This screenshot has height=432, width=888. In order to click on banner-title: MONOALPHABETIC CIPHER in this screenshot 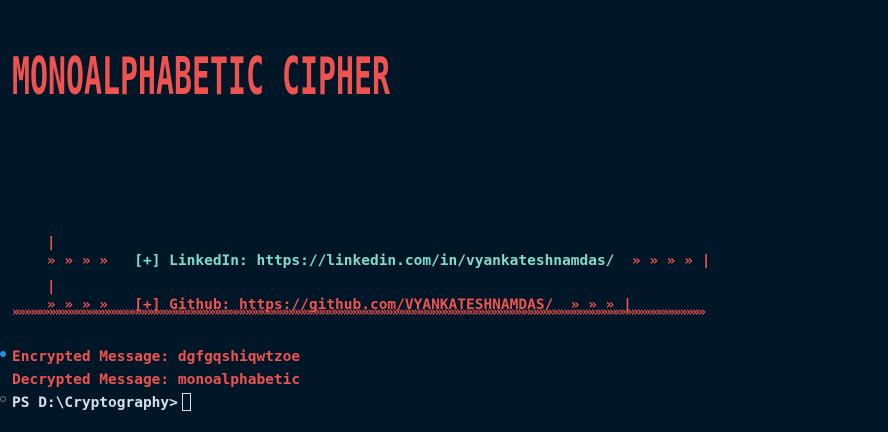, I will do `click(201, 76)`.